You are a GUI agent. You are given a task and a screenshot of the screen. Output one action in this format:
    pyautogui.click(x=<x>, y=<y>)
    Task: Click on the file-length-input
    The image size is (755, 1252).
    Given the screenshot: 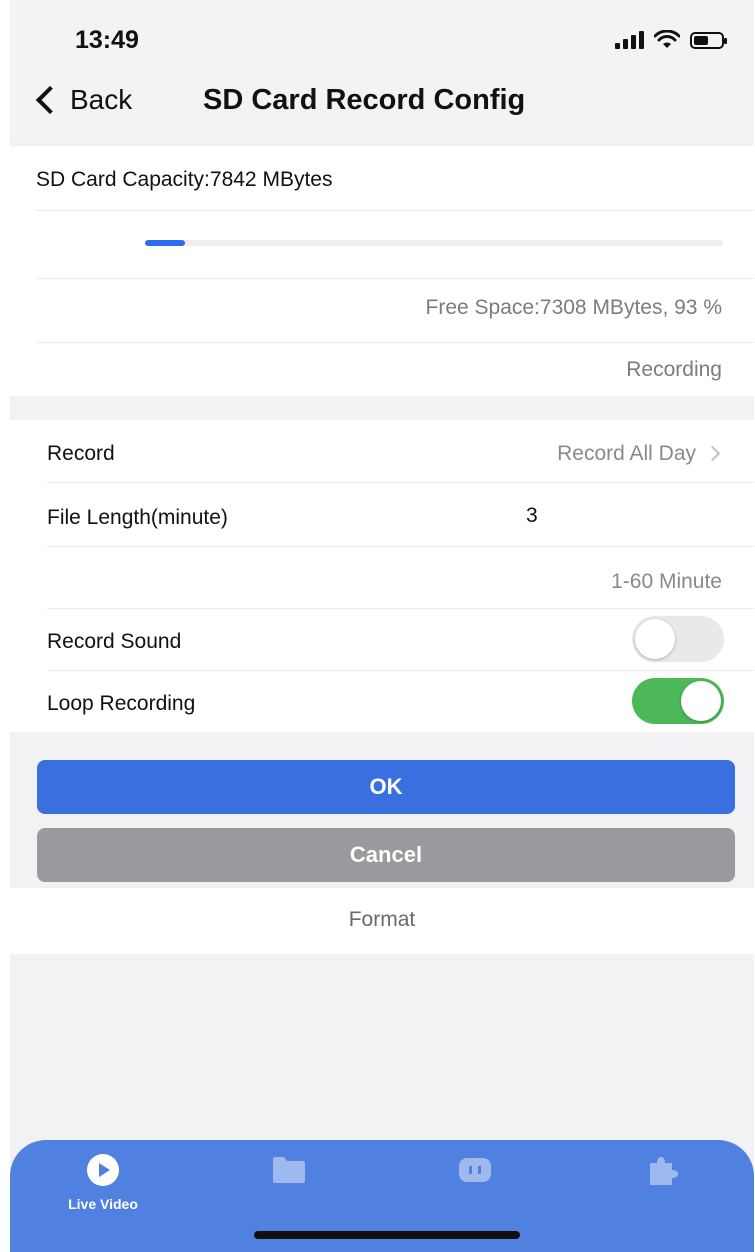 What is the action you would take?
    pyautogui.click(x=576, y=516)
    